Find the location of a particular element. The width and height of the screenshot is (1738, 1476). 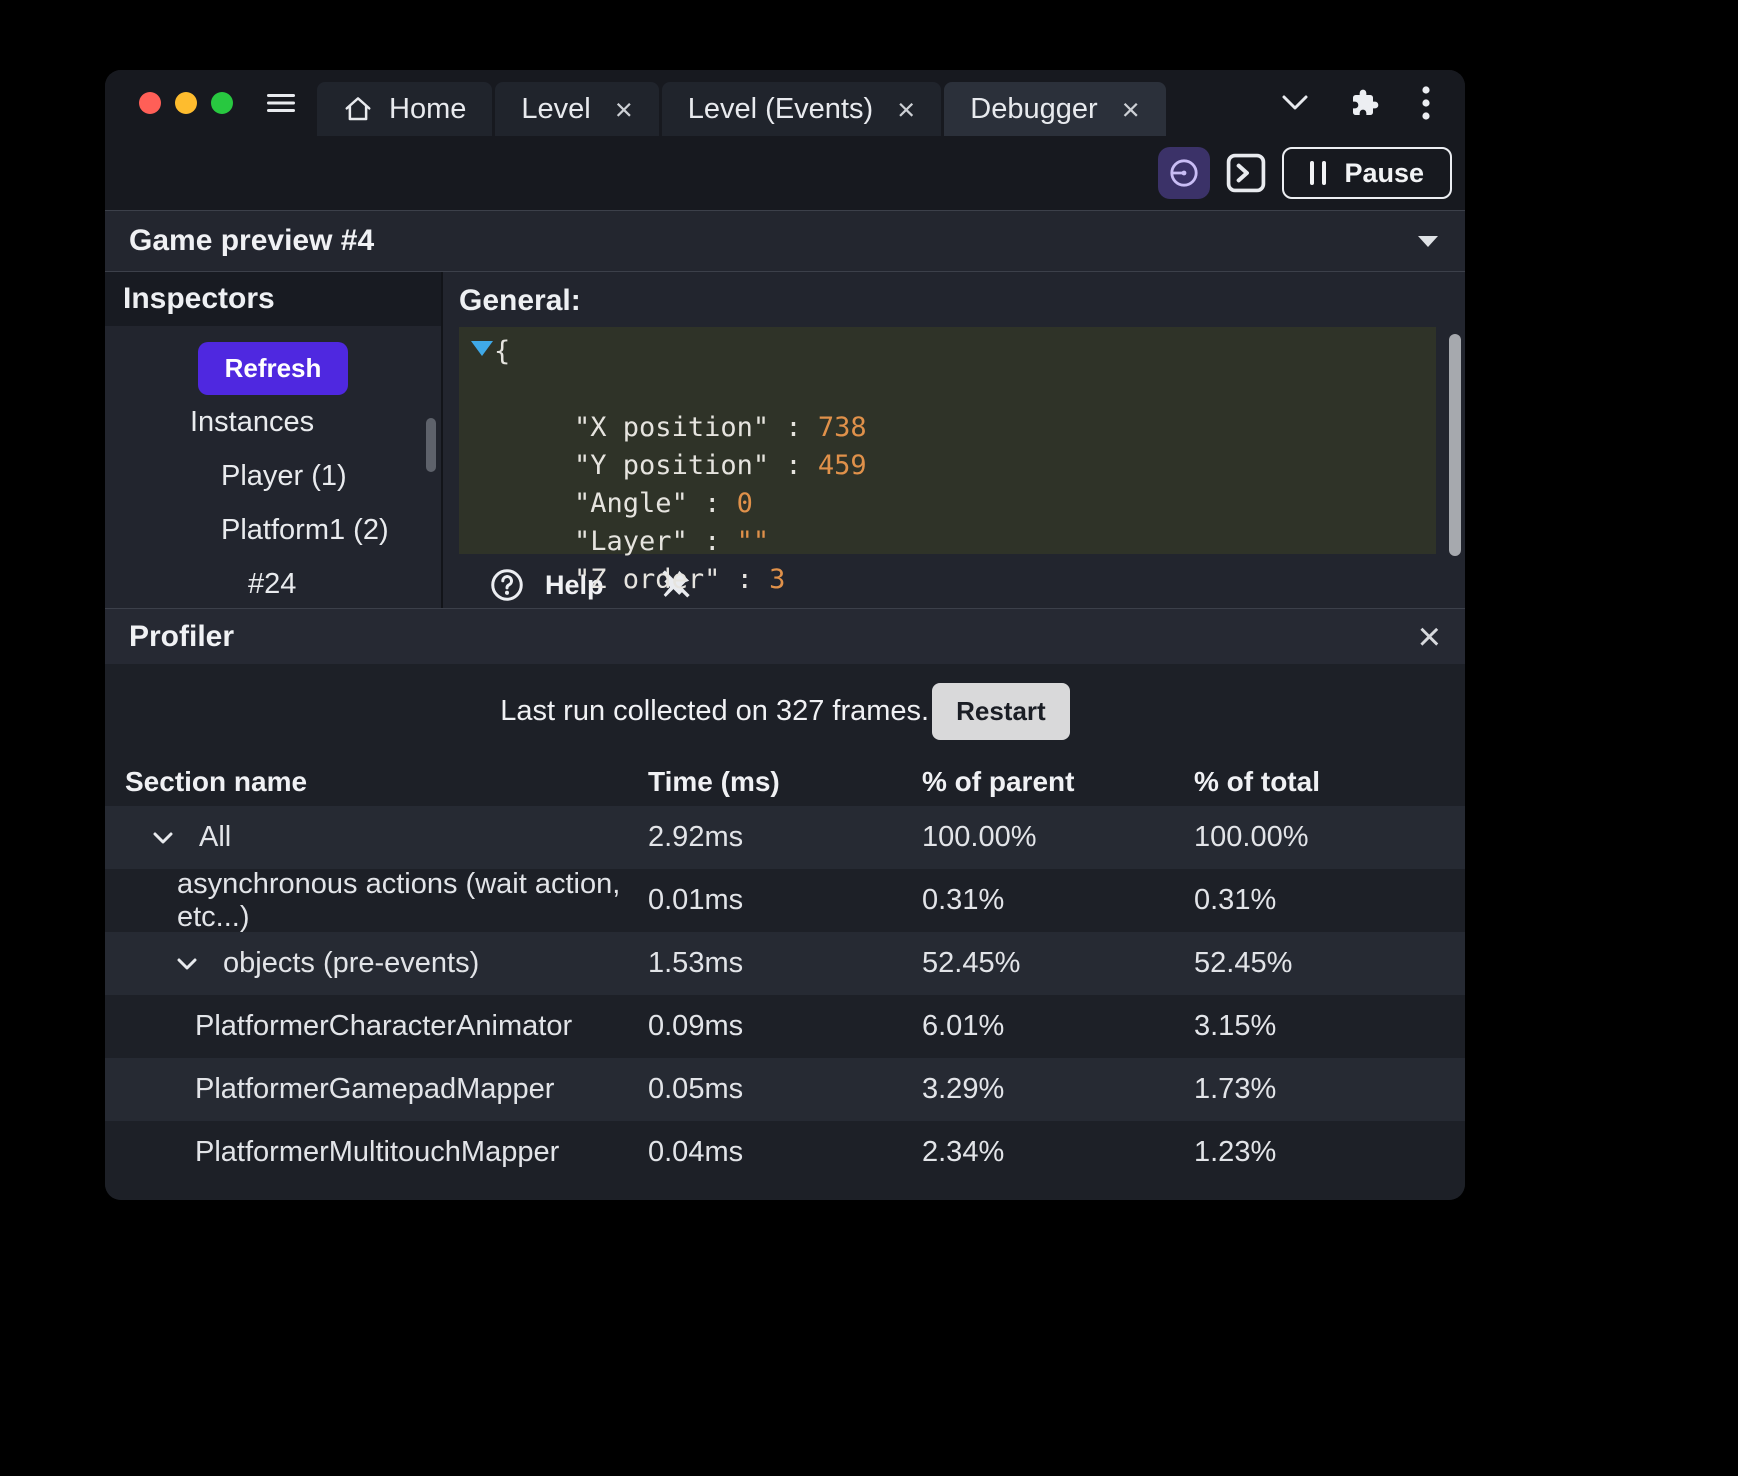

inspector-tree-item: Player (1) is located at coordinates (273, 476).